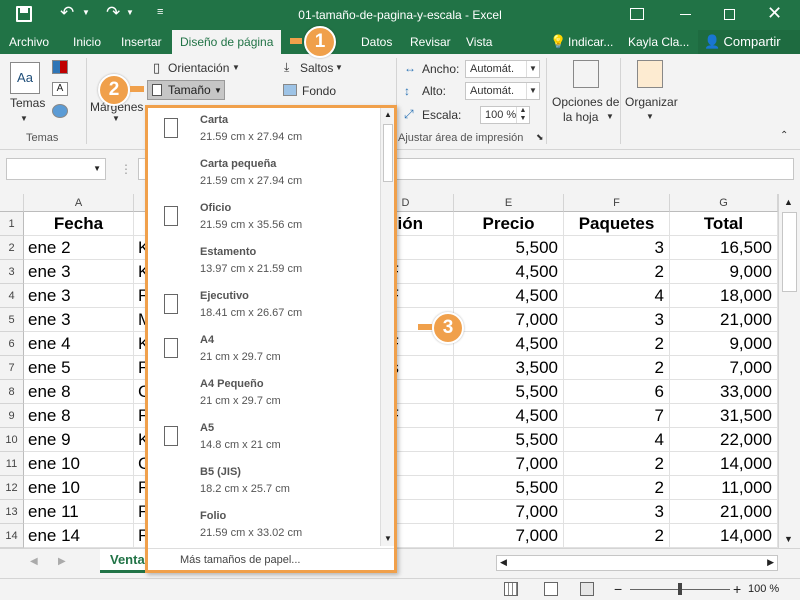  I want to click on themes-button: Temas, so click(27, 103).